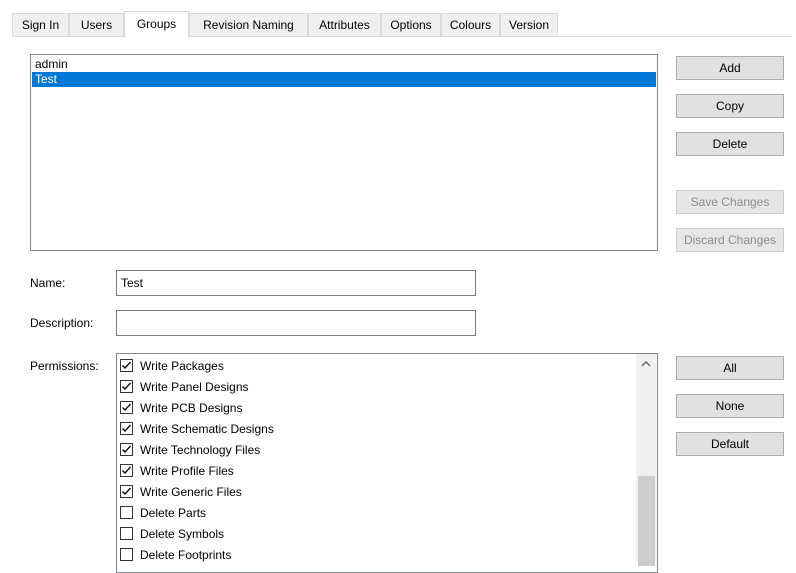 The image size is (796, 573). Describe the element at coordinates (411, 24) in the screenshot. I see `tab-options: Options` at that location.